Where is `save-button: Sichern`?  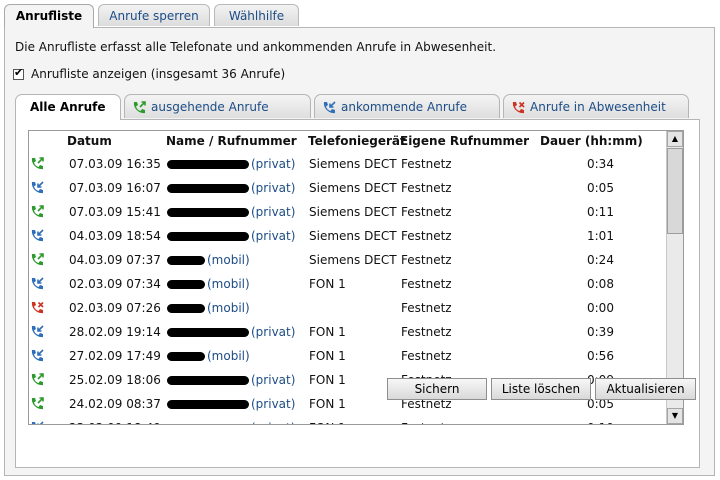
save-button: Sichern is located at coordinates (437, 389).